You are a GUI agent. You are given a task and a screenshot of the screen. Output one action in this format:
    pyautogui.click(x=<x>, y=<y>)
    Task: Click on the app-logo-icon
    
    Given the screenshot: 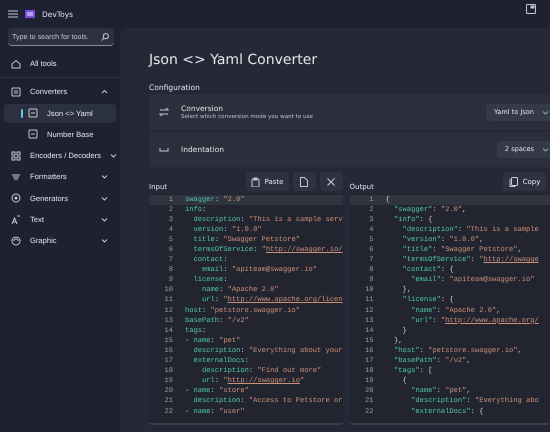 What is the action you would take?
    pyautogui.click(x=30, y=14)
    